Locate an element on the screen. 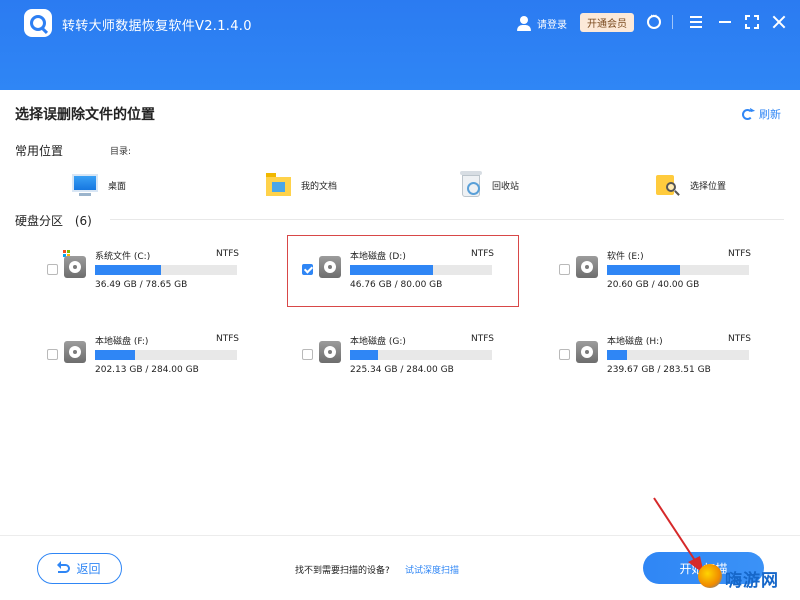  drive-name: 本地磁盘 (H:) is located at coordinates (635, 342).